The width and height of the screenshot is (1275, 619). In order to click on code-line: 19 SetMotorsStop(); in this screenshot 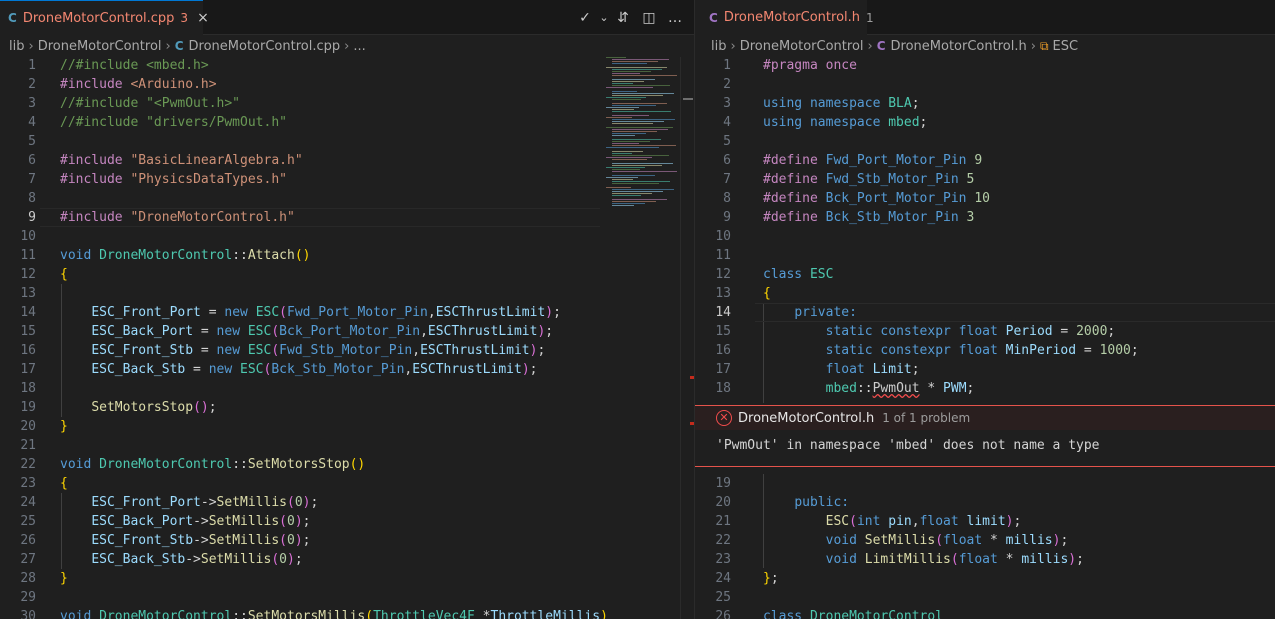, I will do `click(347, 407)`.